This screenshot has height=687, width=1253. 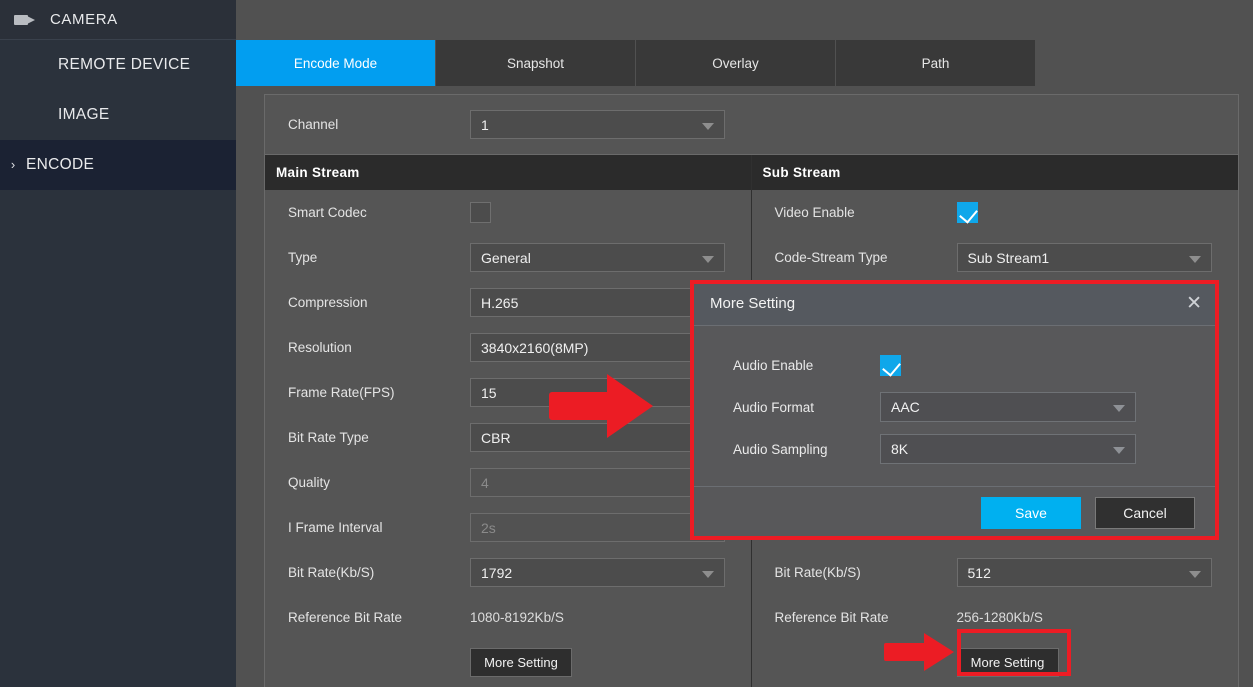 I want to click on channel-select: 1, so click(x=597, y=124).